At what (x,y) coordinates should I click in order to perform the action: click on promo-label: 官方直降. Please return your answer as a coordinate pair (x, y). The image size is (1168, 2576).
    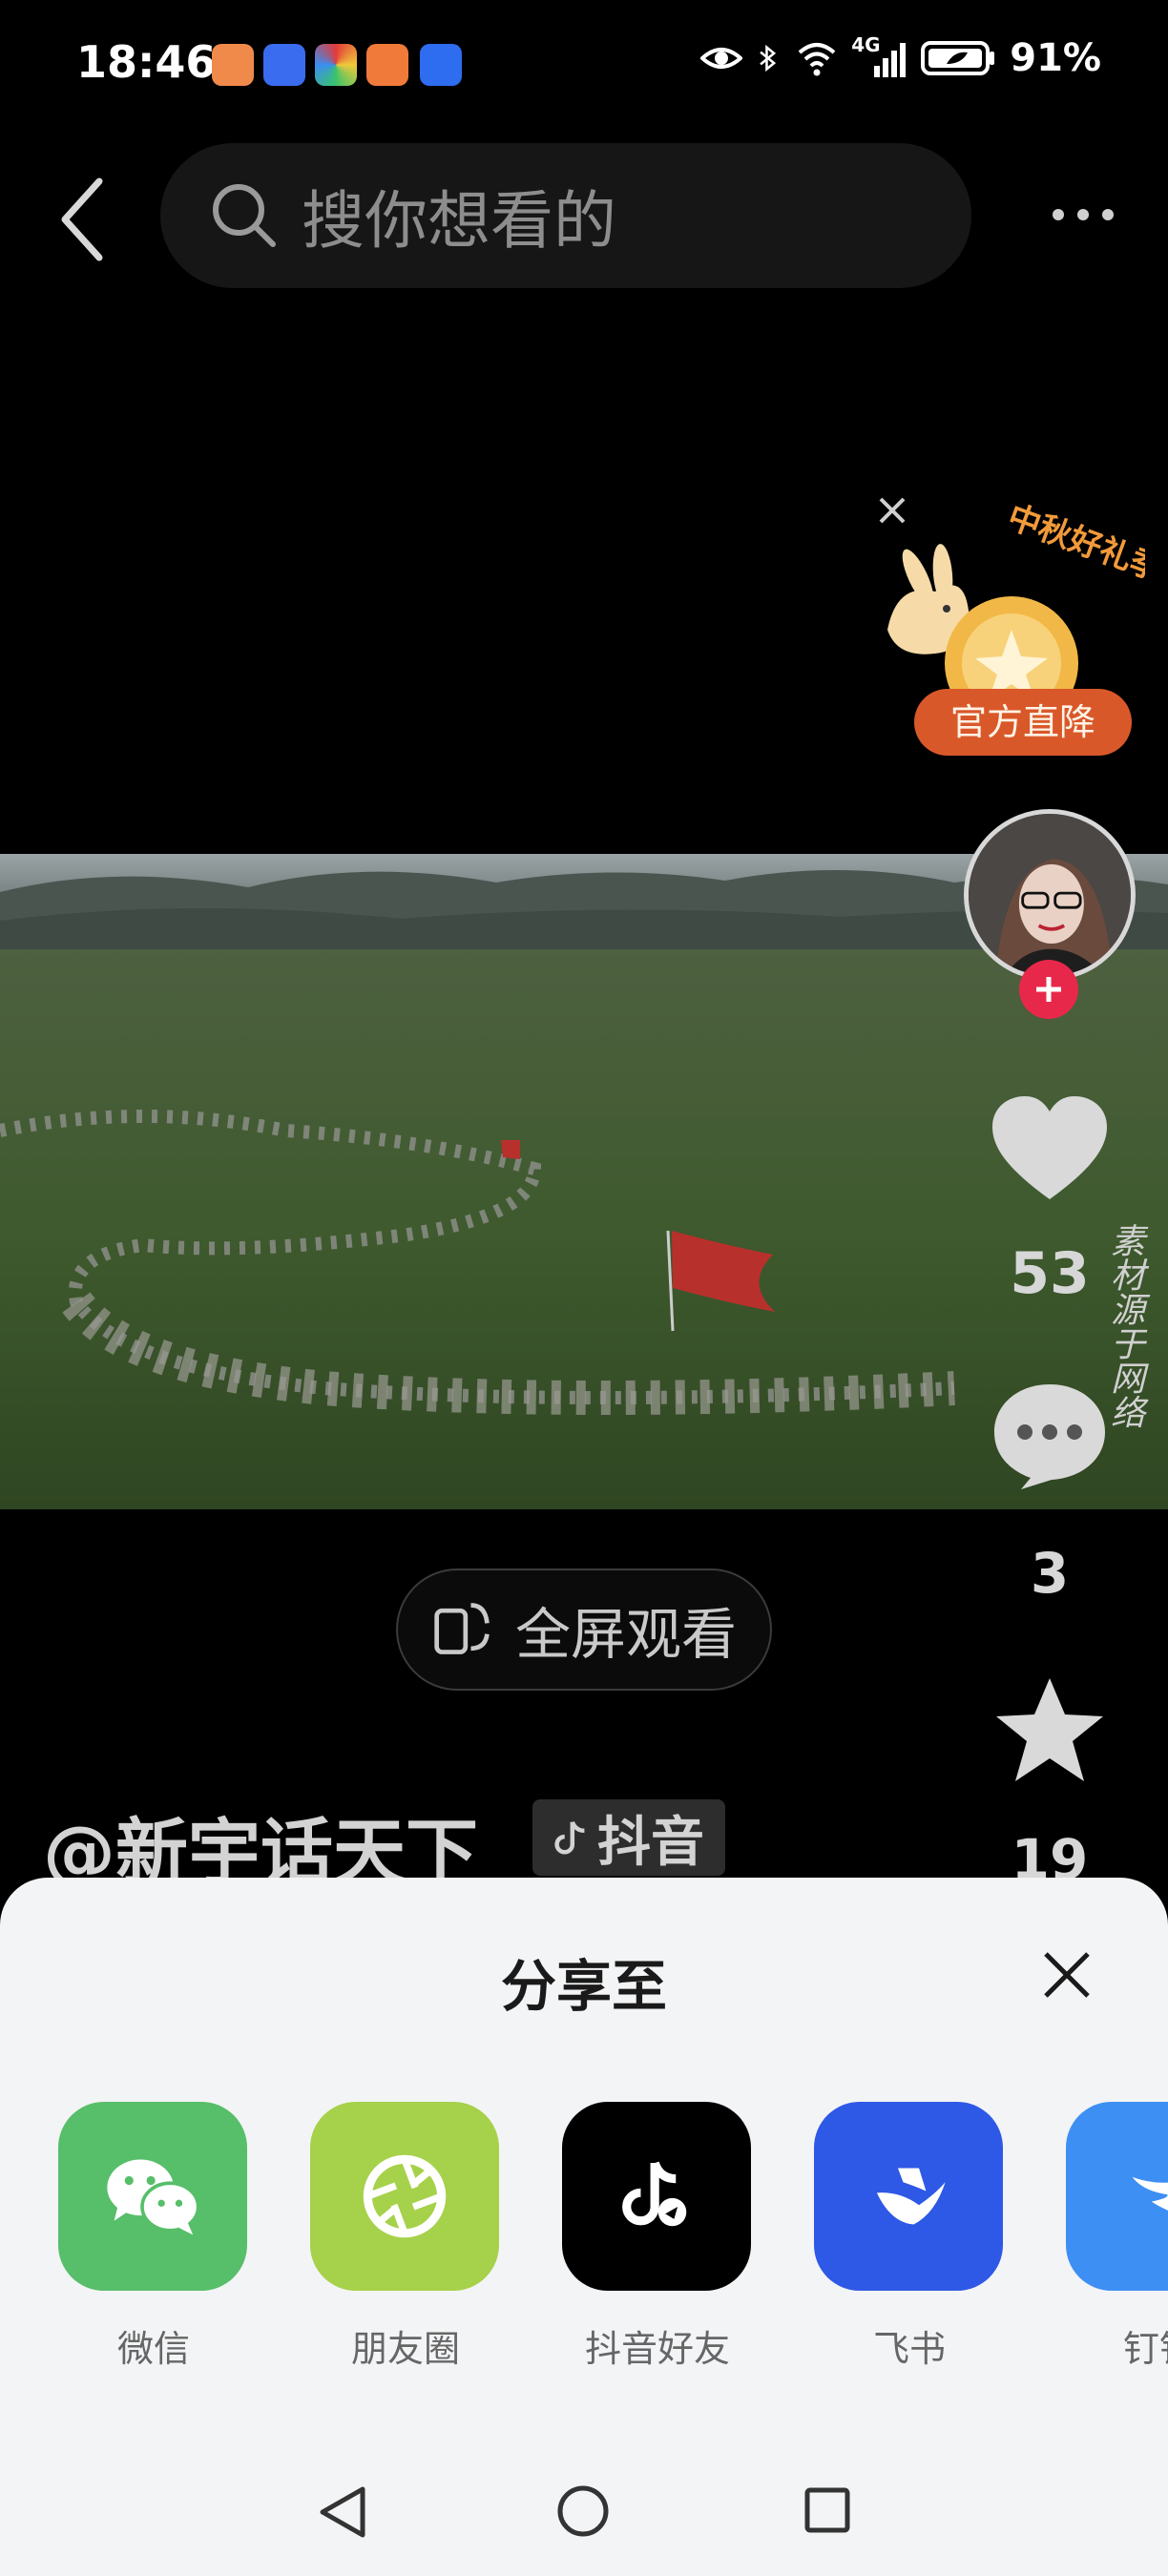
    Looking at the image, I should click on (1023, 722).